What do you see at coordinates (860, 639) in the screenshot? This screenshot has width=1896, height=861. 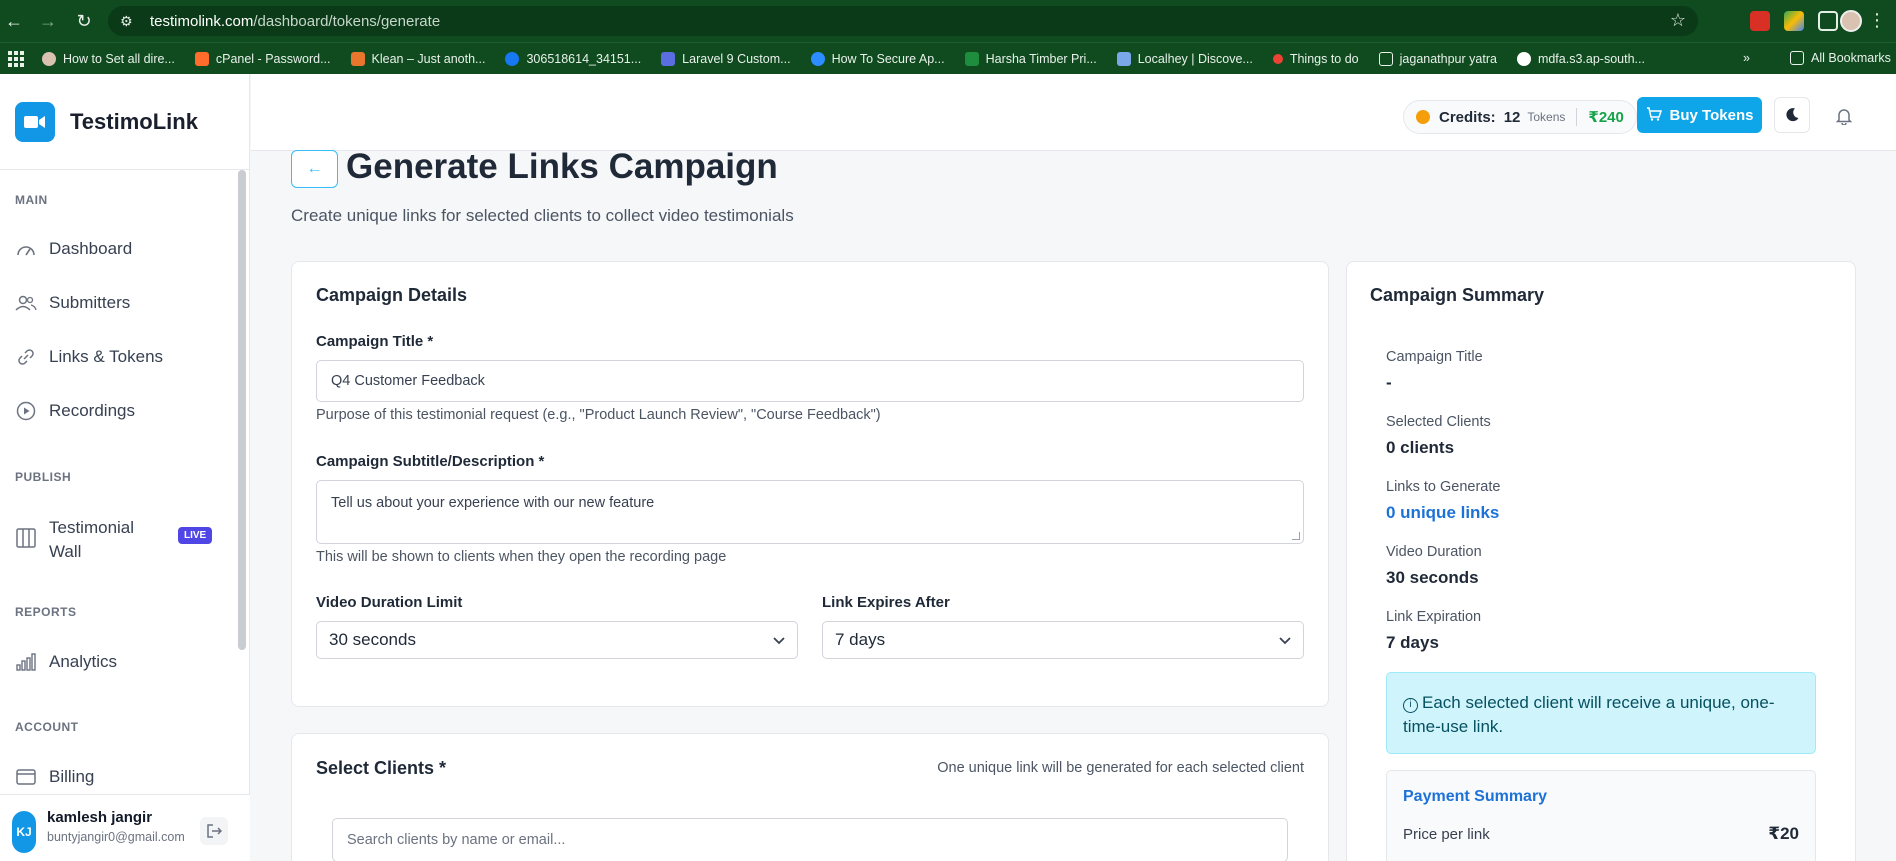 I see `expires-value: 7 days` at bounding box center [860, 639].